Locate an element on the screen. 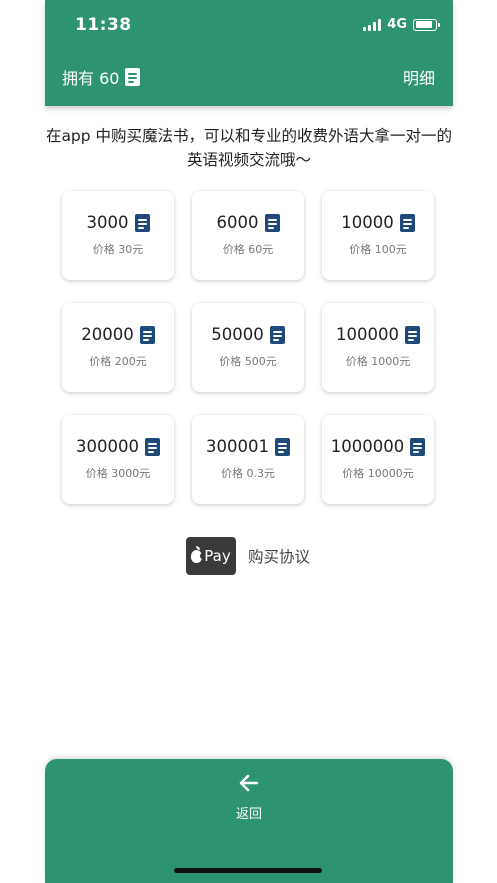 Image resolution: width=497 pixels, height=883 pixels. owned-label: 拥有 60 is located at coordinates (91, 78).